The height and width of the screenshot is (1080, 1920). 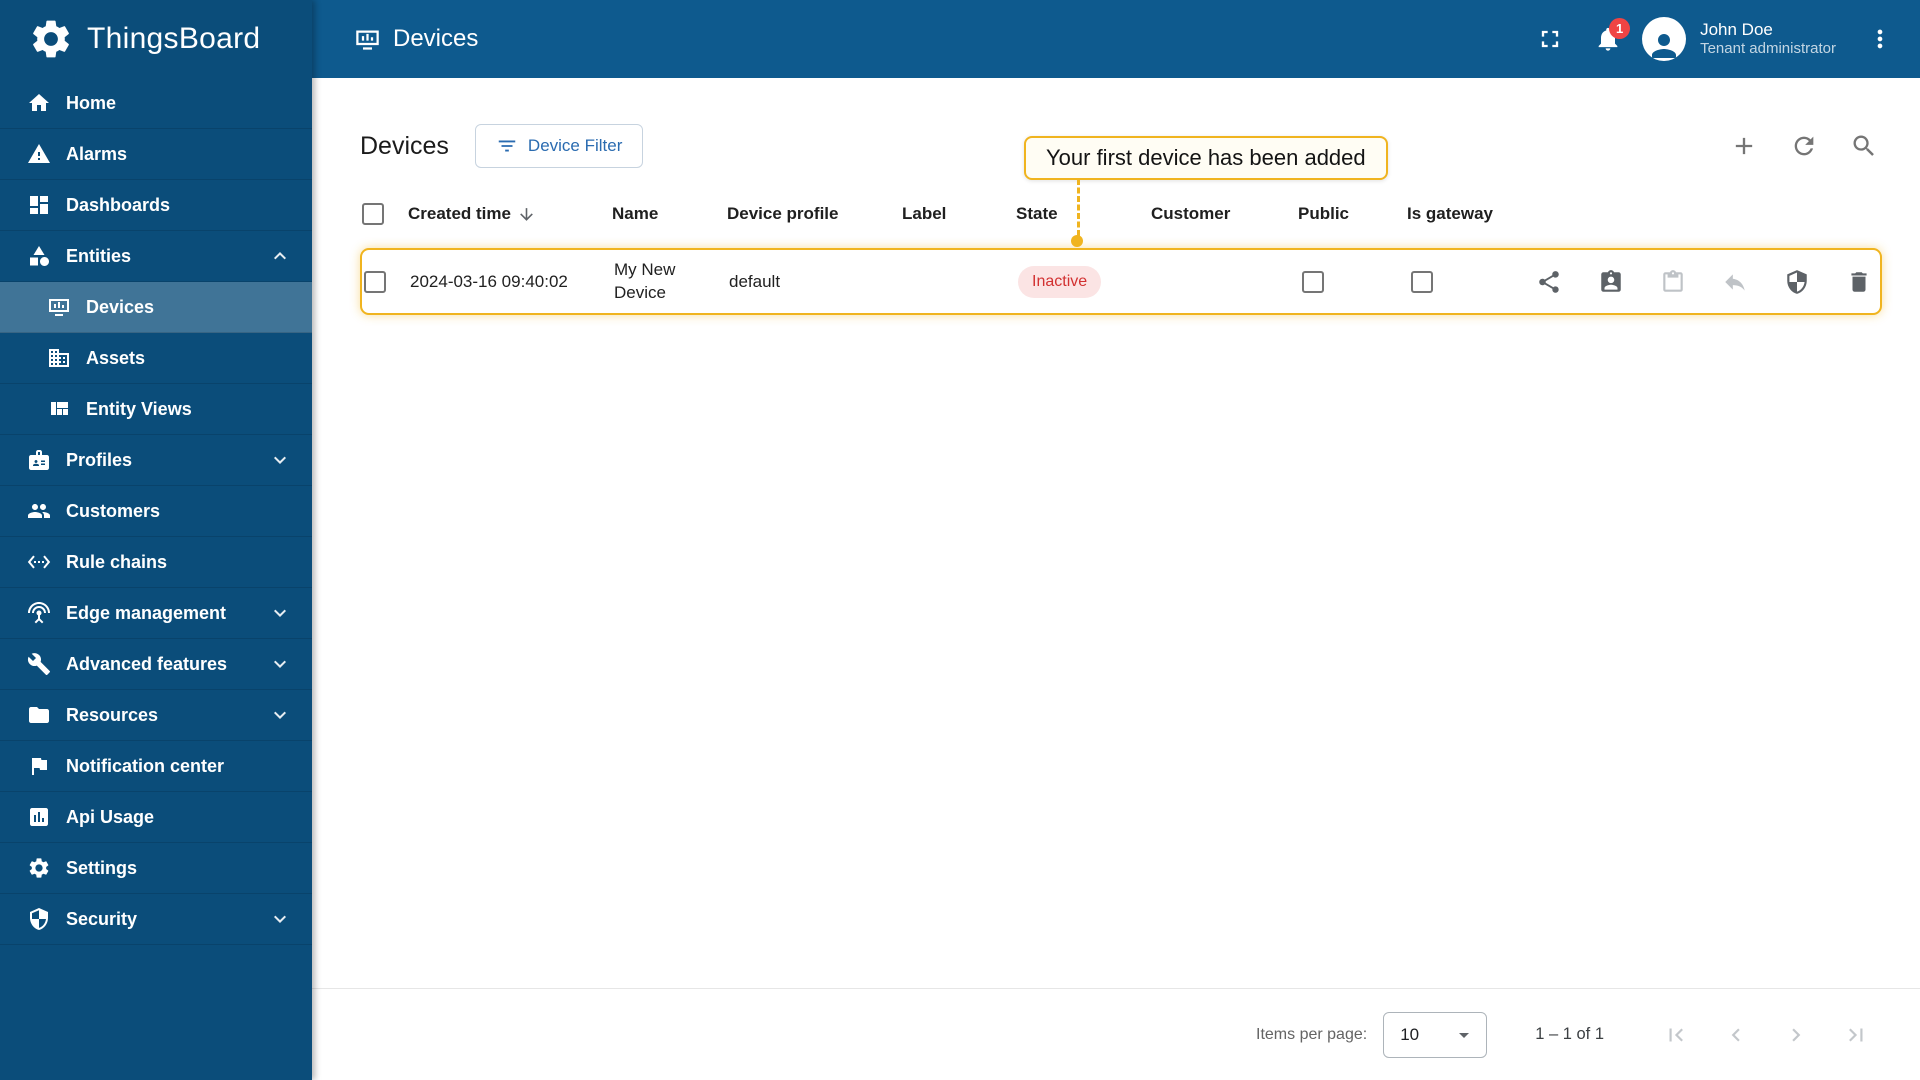 I want to click on page-range-label: 1 – 1 of 1, so click(x=1569, y=1034).